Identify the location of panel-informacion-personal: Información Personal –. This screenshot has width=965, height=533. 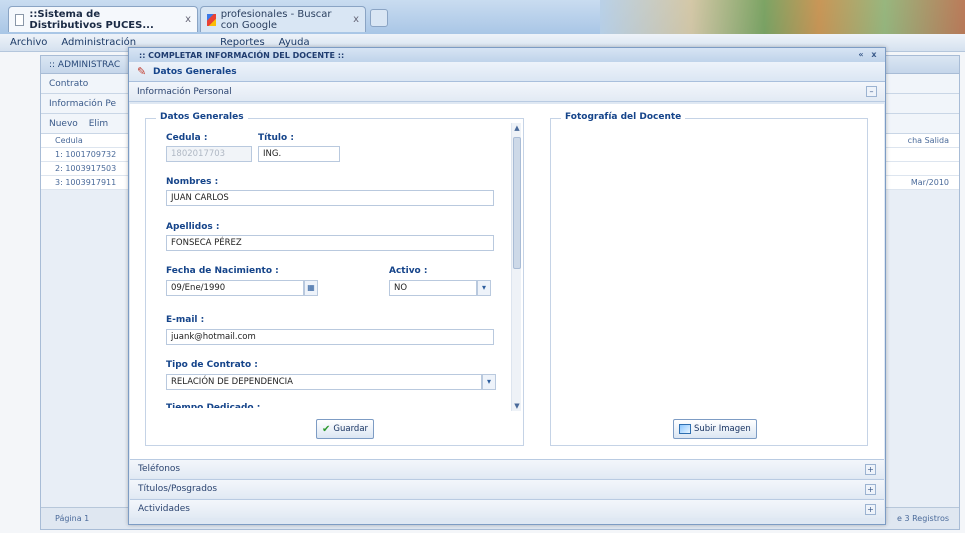
(507, 92).